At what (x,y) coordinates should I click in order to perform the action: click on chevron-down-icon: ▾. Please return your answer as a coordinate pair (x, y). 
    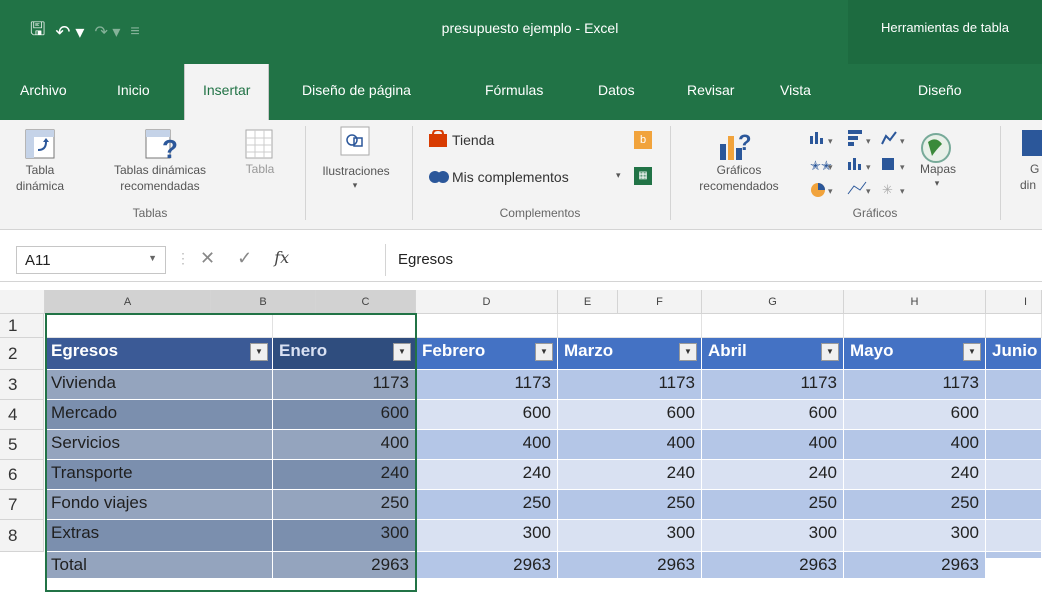
    Looking at the image, I should click on (355, 185).